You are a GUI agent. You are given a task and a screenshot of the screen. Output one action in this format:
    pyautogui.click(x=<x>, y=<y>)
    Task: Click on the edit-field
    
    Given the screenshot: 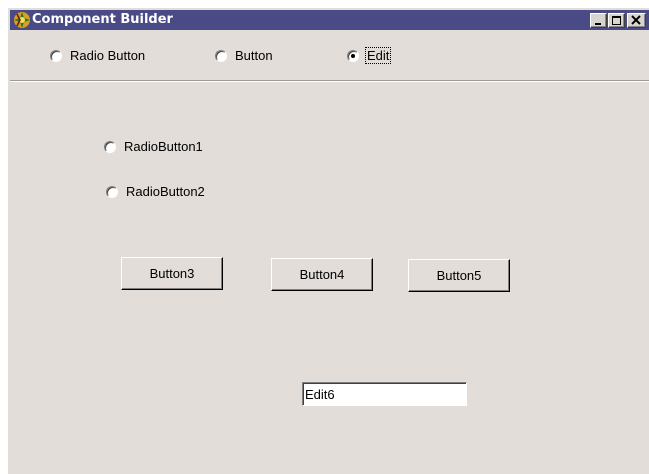 What is the action you would take?
    pyautogui.click(x=384, y=394)
    